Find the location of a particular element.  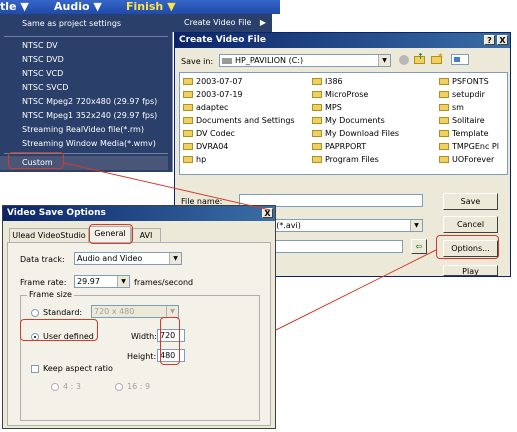

callout-line-custom is located at coordinates (167, 186).